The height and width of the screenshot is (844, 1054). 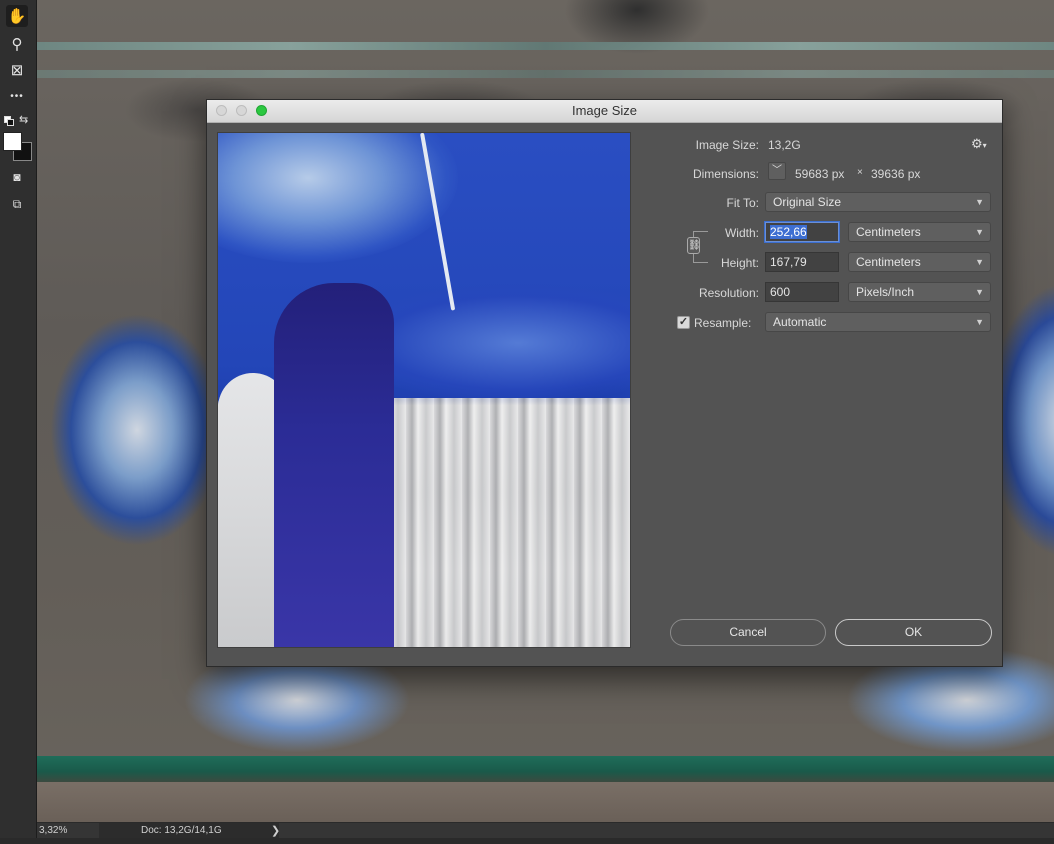 I want to click on fit-to-value: Original Size, so click(x=807, y=202).